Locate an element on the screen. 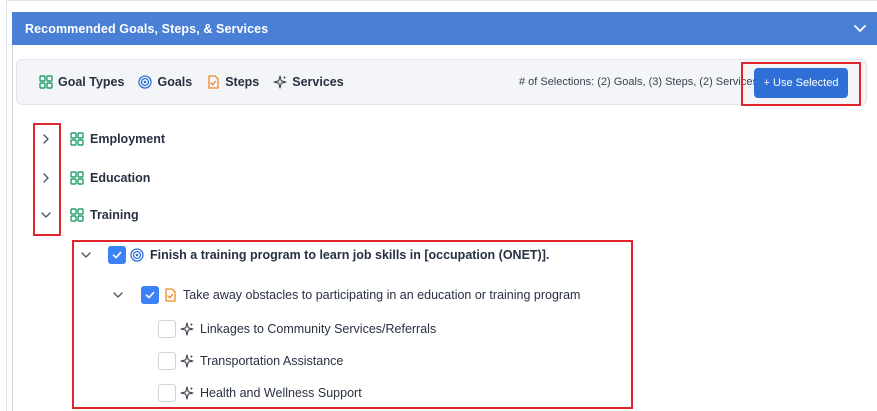 The image size is (877, 411). legend-services-label: Services is located at coordinates (318, 82).